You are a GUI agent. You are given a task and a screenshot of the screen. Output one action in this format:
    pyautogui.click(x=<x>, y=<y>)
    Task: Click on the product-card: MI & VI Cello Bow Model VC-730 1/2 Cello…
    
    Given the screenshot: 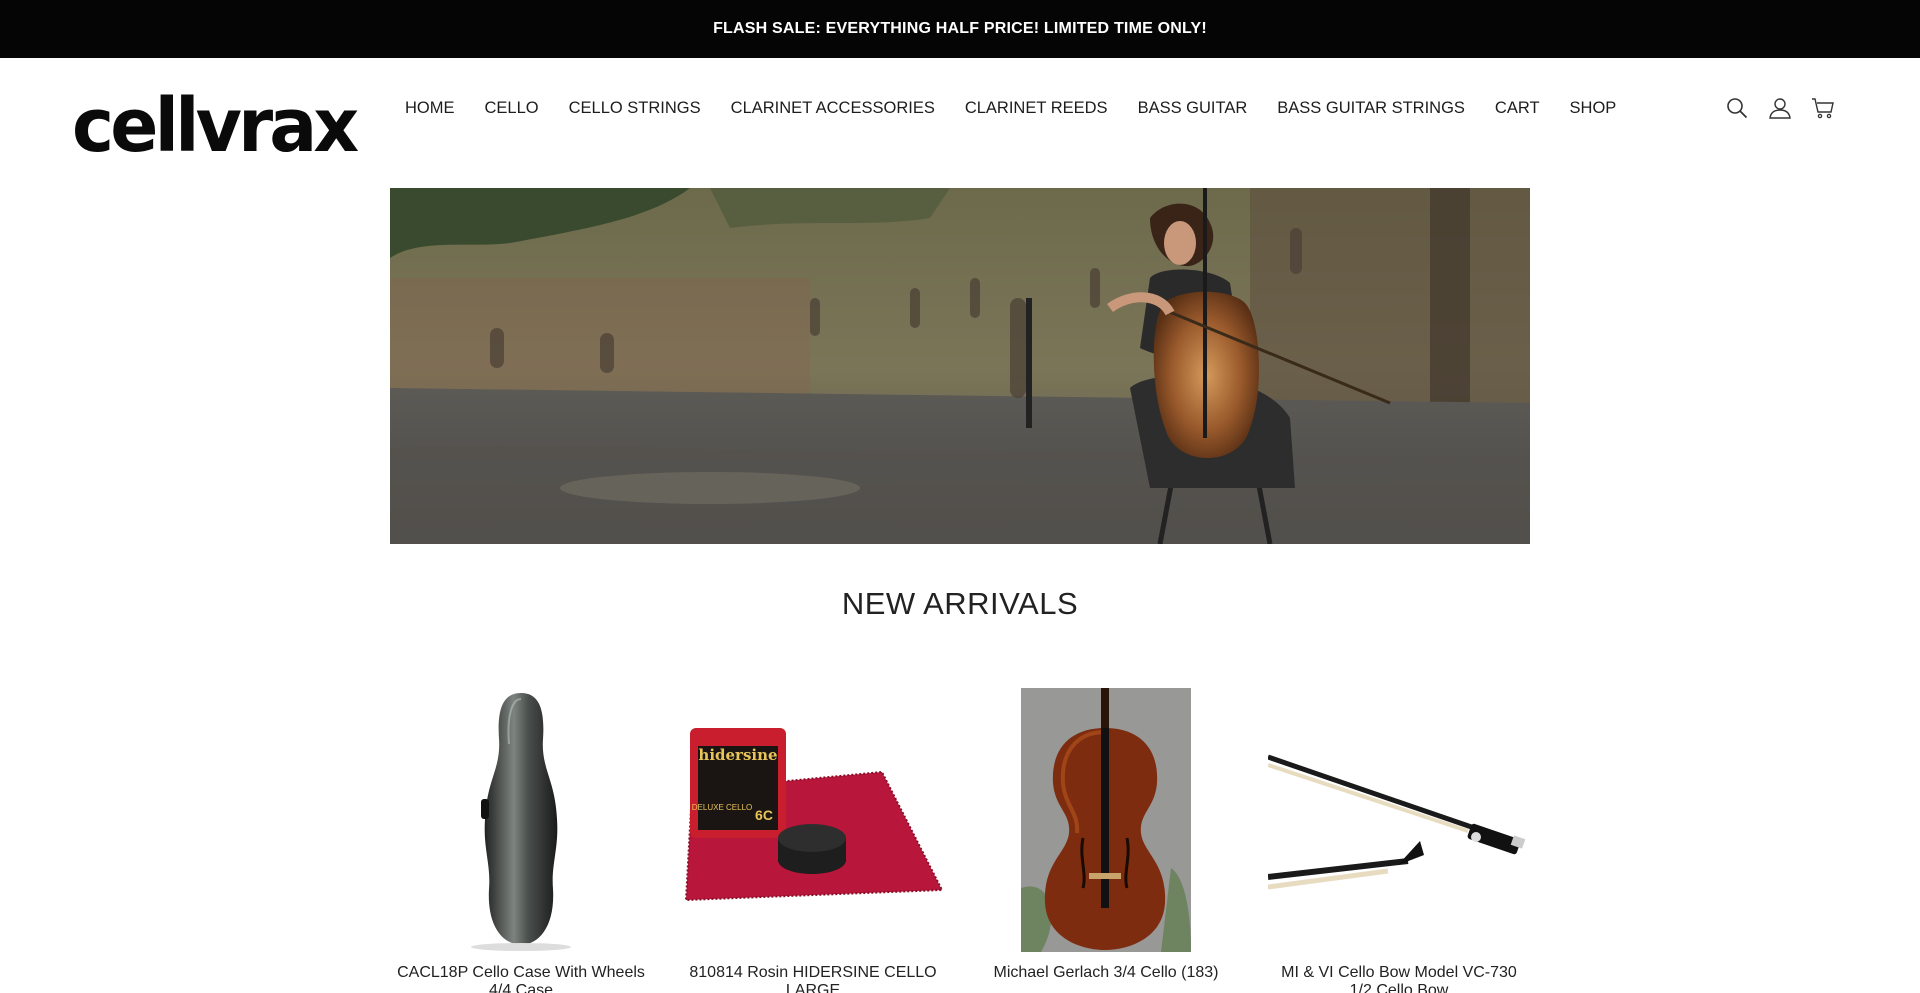 What is the action you would take?
    pyautogui.click(x=1399, y=840)
    